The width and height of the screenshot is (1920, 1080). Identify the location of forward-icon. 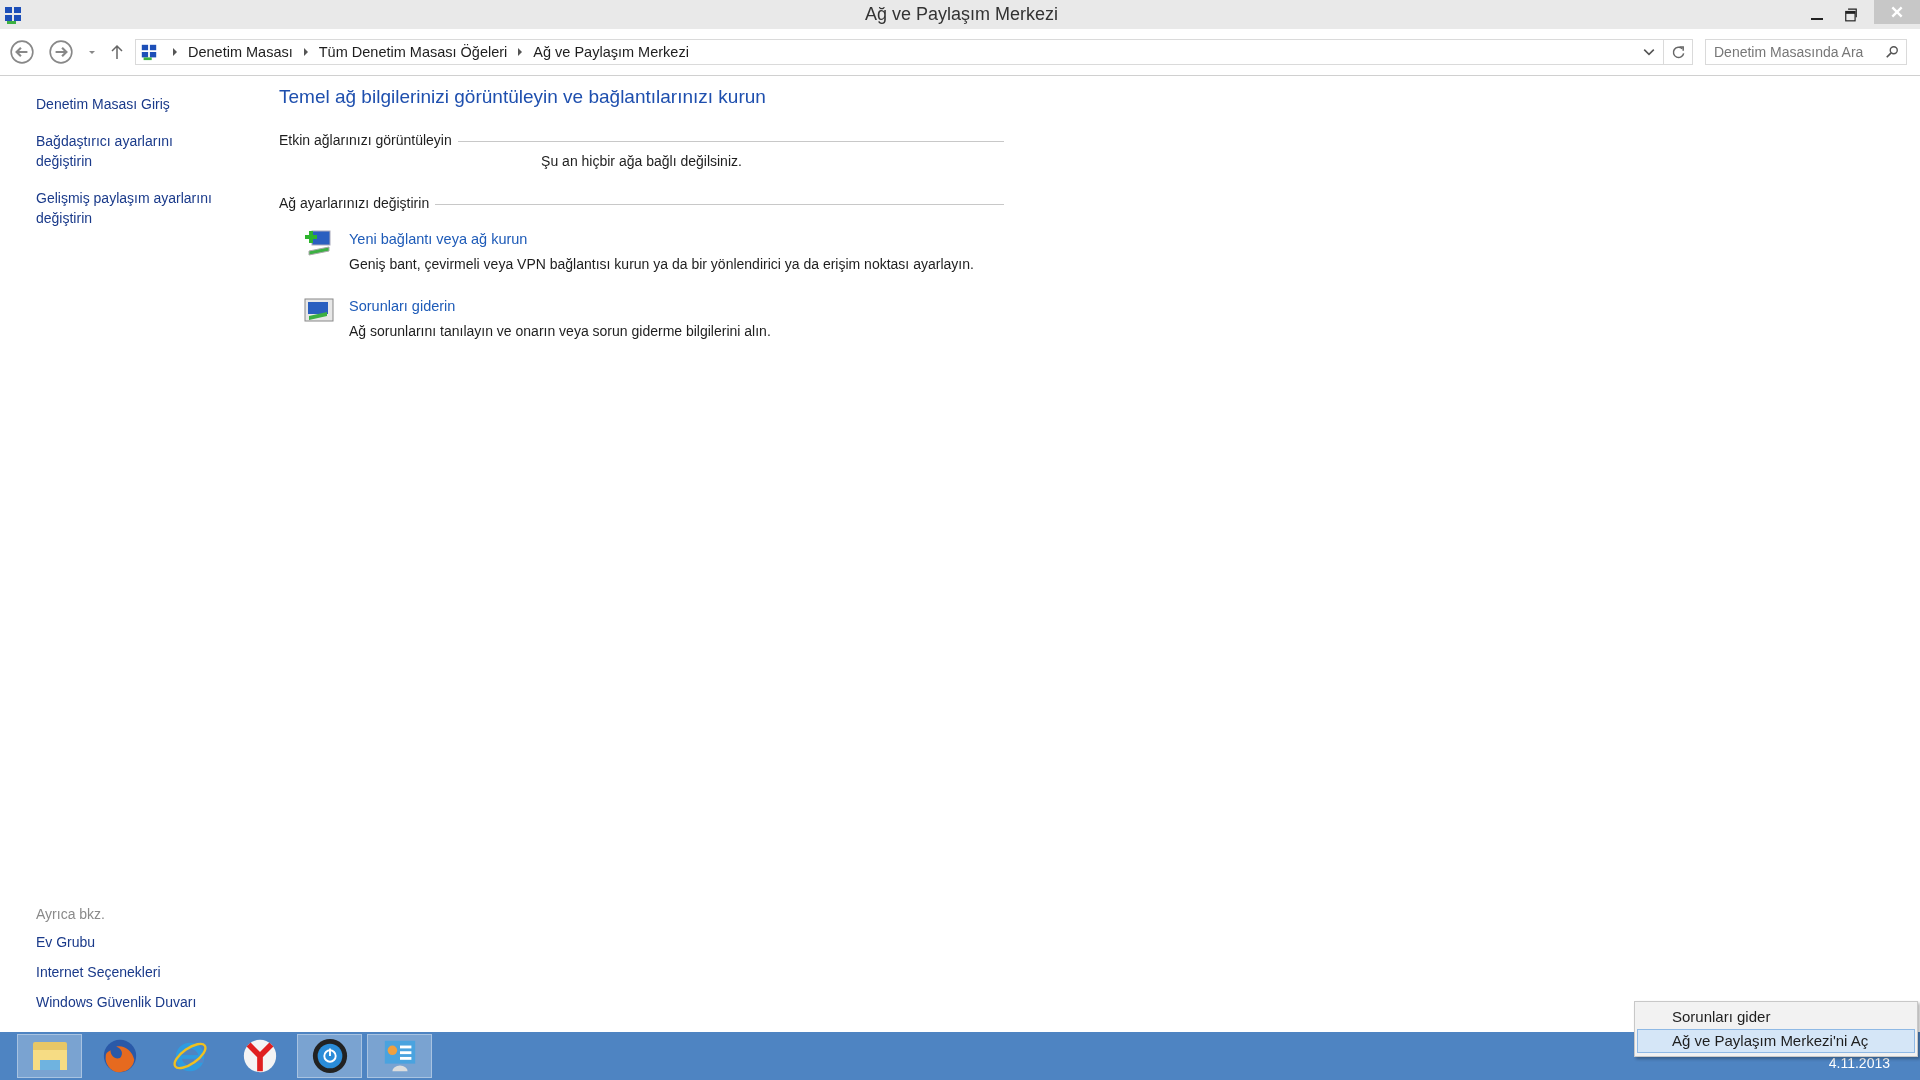
(61, 52).